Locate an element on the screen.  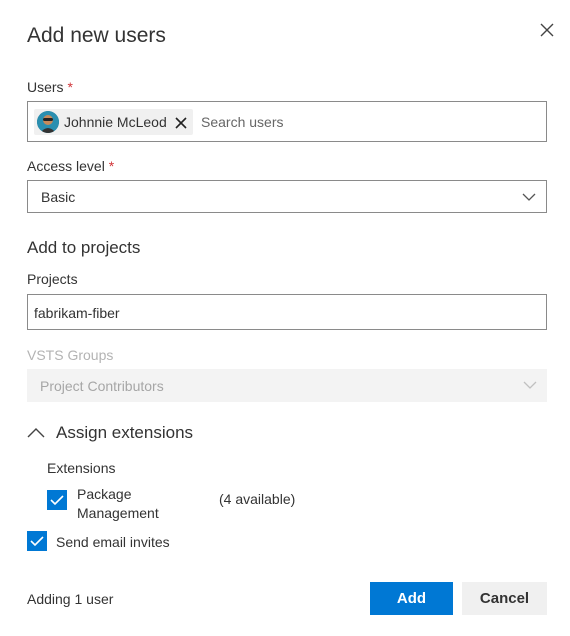
dialog-title: Add new users is located at coordinates (96, 35).